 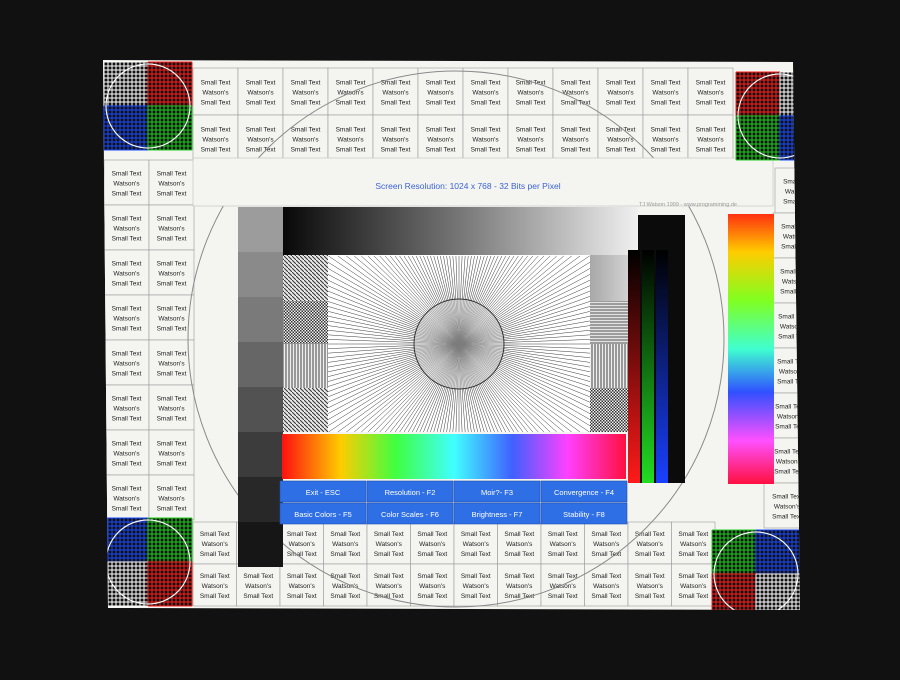 I want to click on blue-ramp, so click(x=662, y=366).